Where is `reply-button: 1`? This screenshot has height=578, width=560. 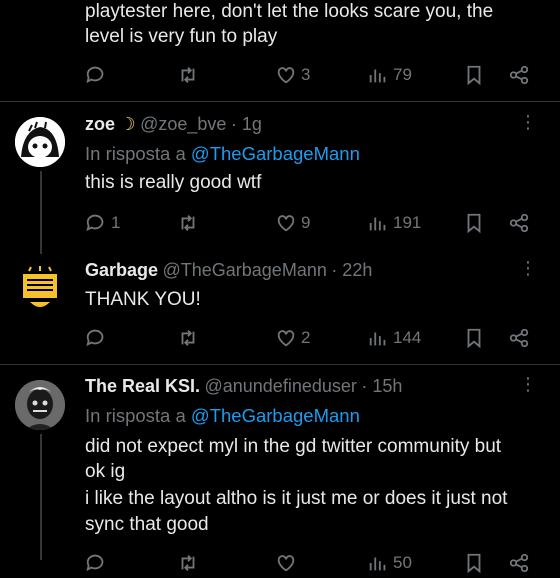 reply-button: 1 is located at coordinates (102, 223).